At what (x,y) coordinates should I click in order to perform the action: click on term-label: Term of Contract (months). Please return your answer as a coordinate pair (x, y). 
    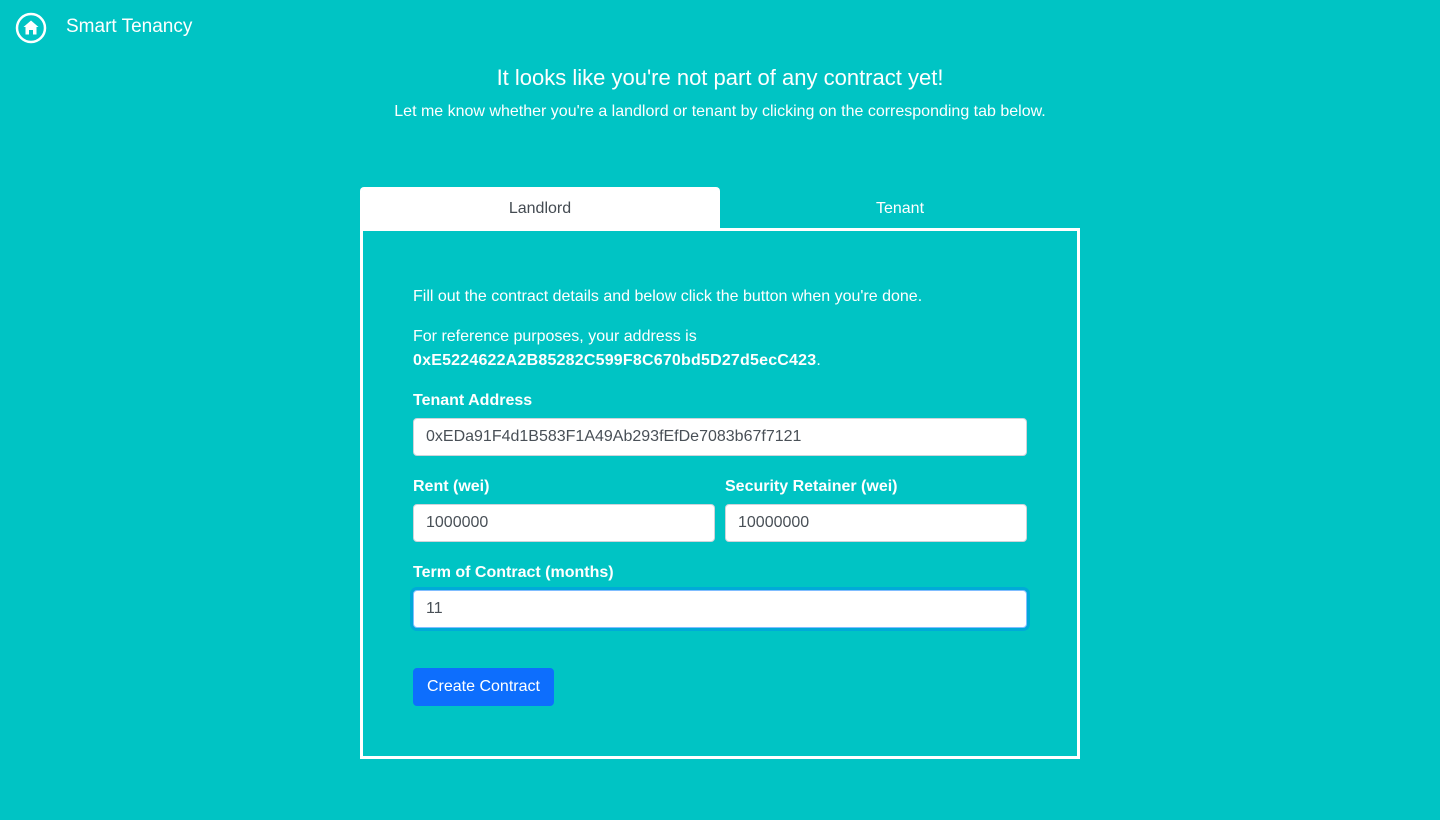
    Looking at the image, I should click on (513, 572).